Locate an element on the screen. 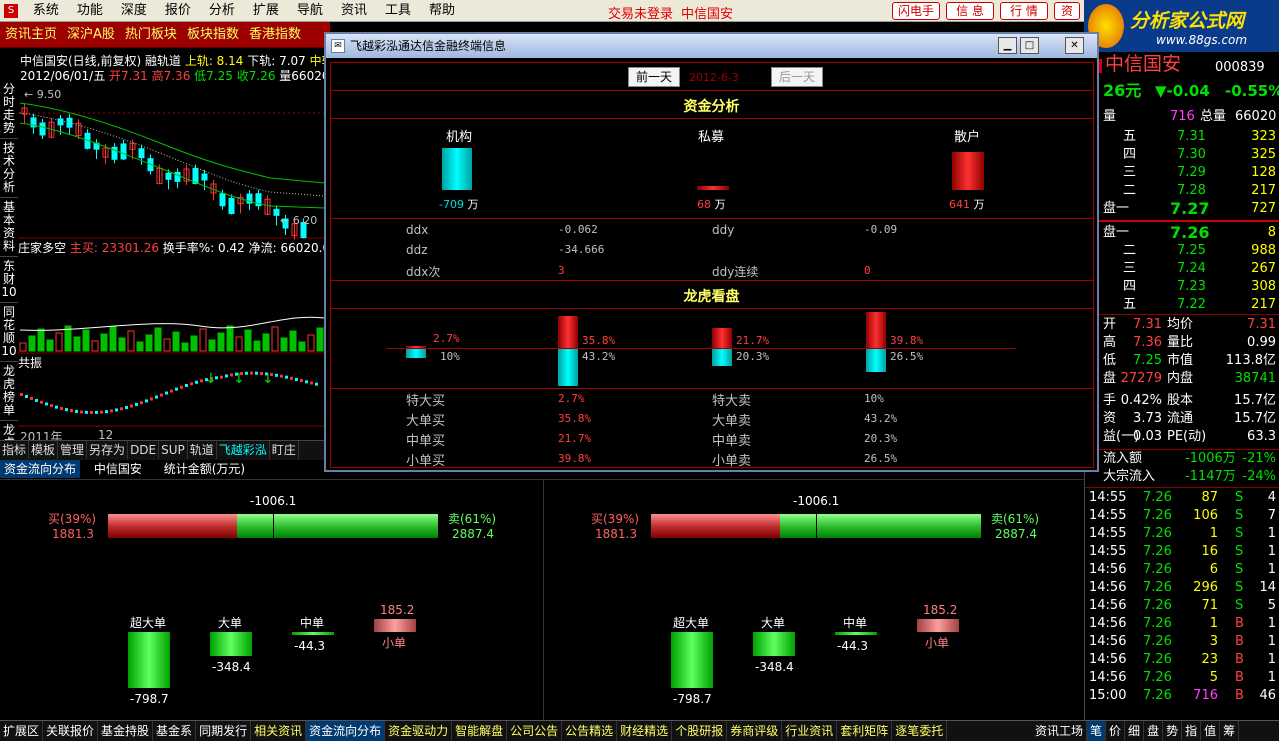 The height and width of the screenshot is (741, 1279). maximize-button: □ is located at coordinates (1029, 45).